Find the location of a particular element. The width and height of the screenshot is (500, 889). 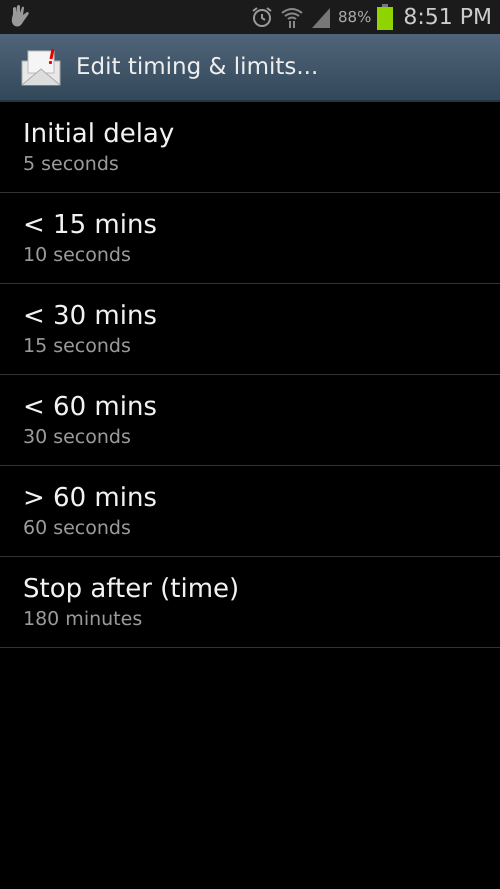

setting-item: > 60 mins 60 seconds is located at coordinates (250, 511).